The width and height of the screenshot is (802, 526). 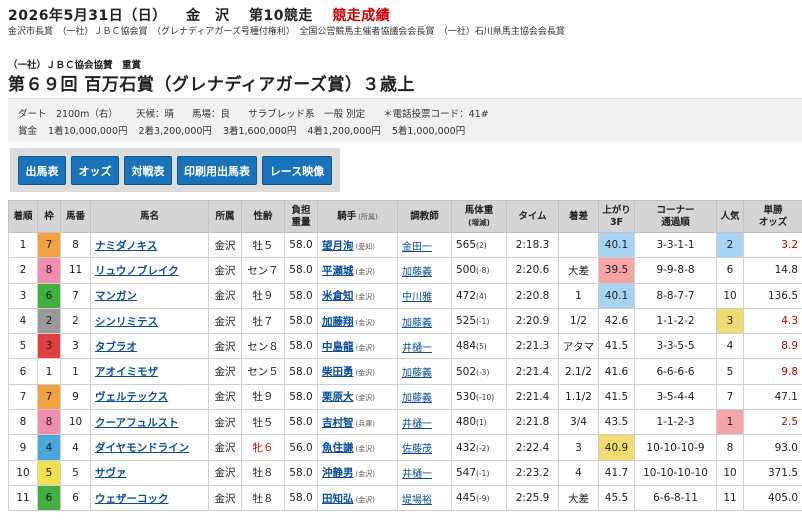 I want to click on umaban-cell: 7, so click(x=75, y=295).